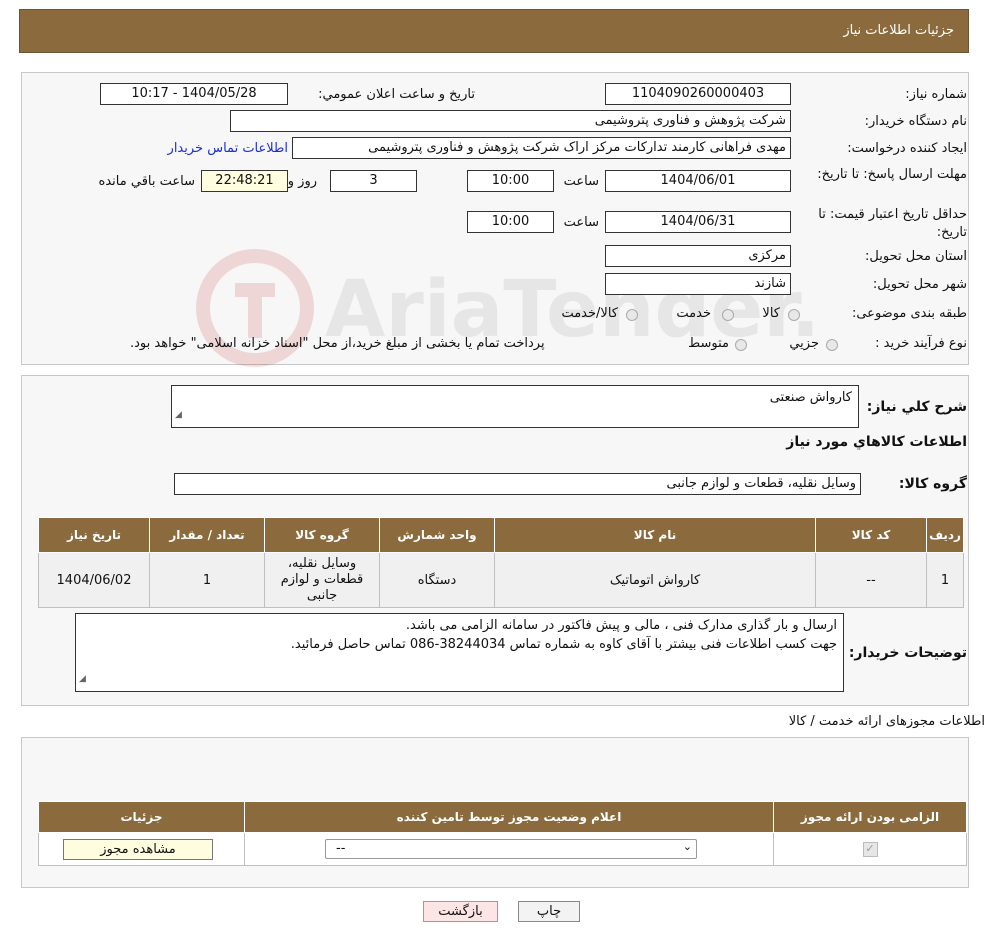 The width and height of the screenshot is (985, 944). Describe the element at coordinates (510, 181) in the screenshot. I see `deadline-time-field: 10:00` at that location.